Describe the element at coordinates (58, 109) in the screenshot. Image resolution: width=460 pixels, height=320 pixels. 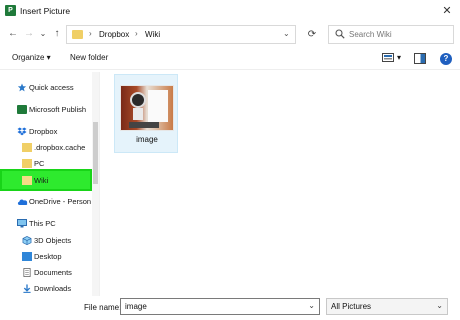
I see `nav-item-label: Microsoft Publish` at that location.